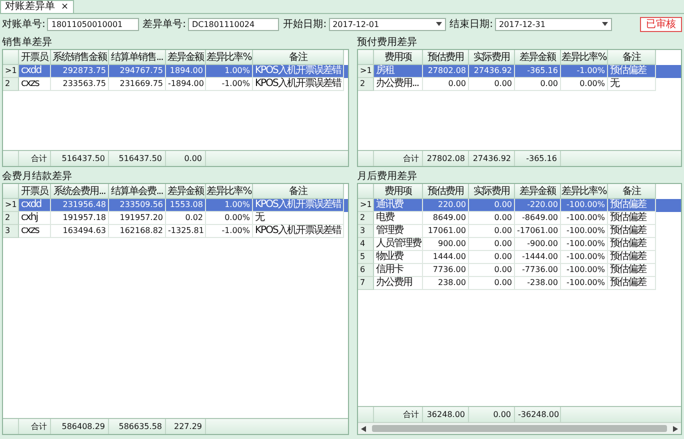 The height and width of the screenshot is (439, 684). I want to click on scroll-left-icon, so click(363, 429).